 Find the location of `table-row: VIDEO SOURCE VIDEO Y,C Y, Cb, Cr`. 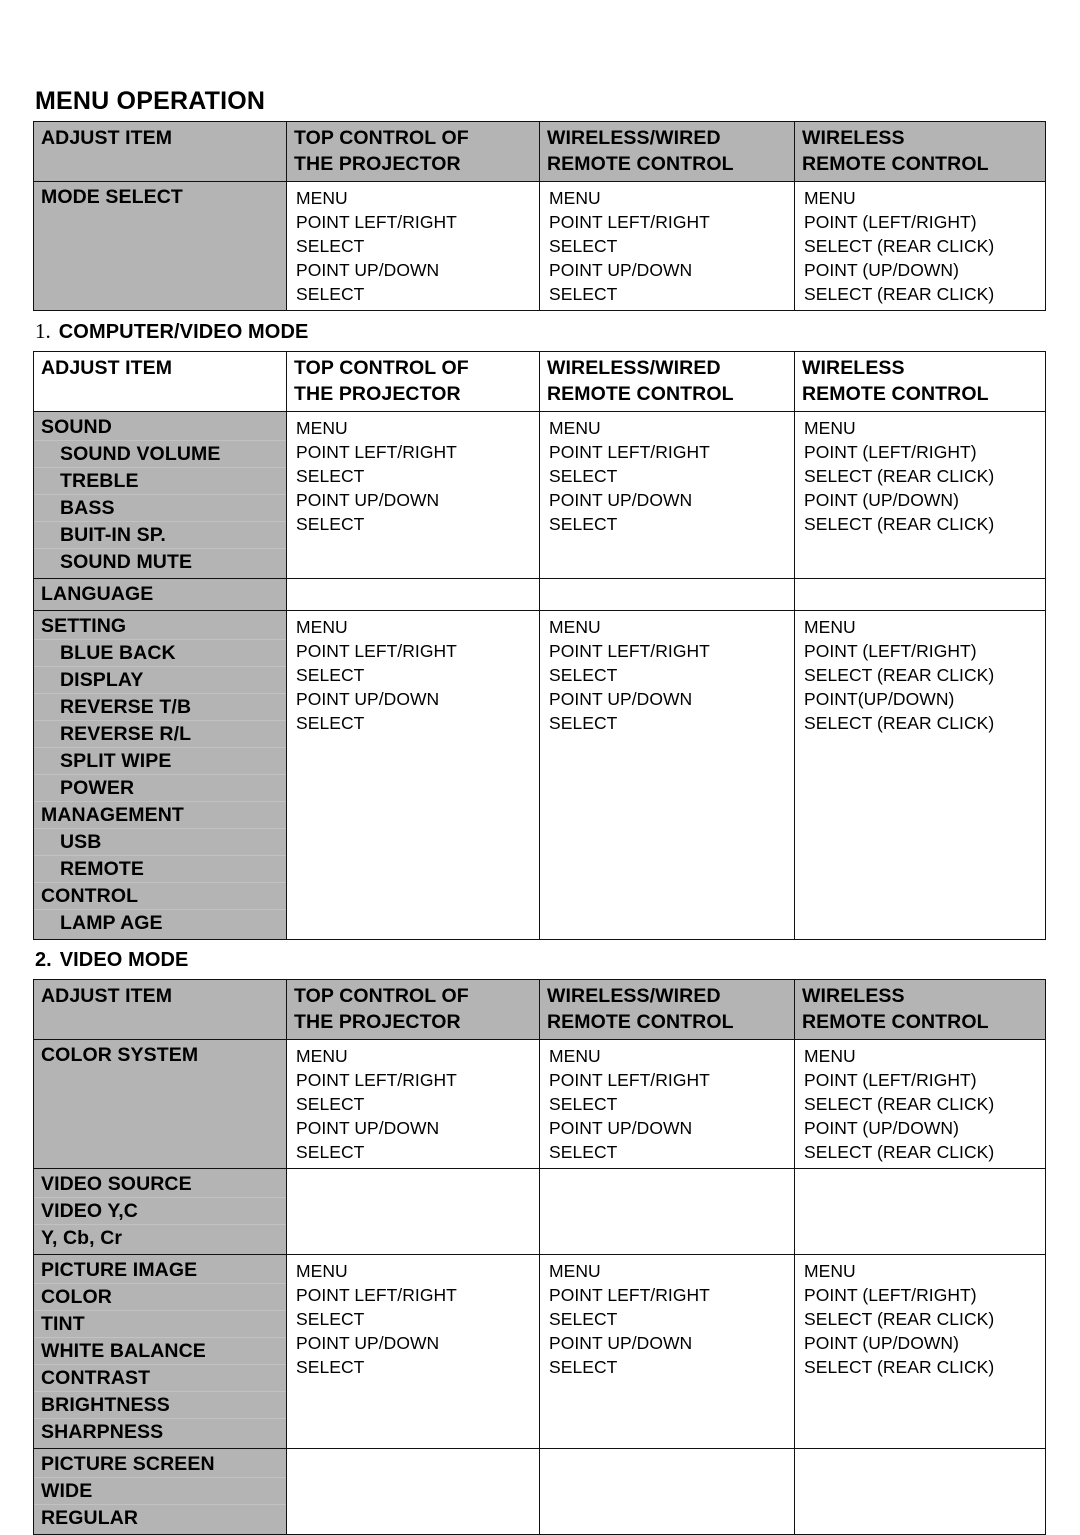

table-row: VIDEO SOURCE VIDEO Y,C Y, Cb, Cr is located at coordinates (539, 1211).